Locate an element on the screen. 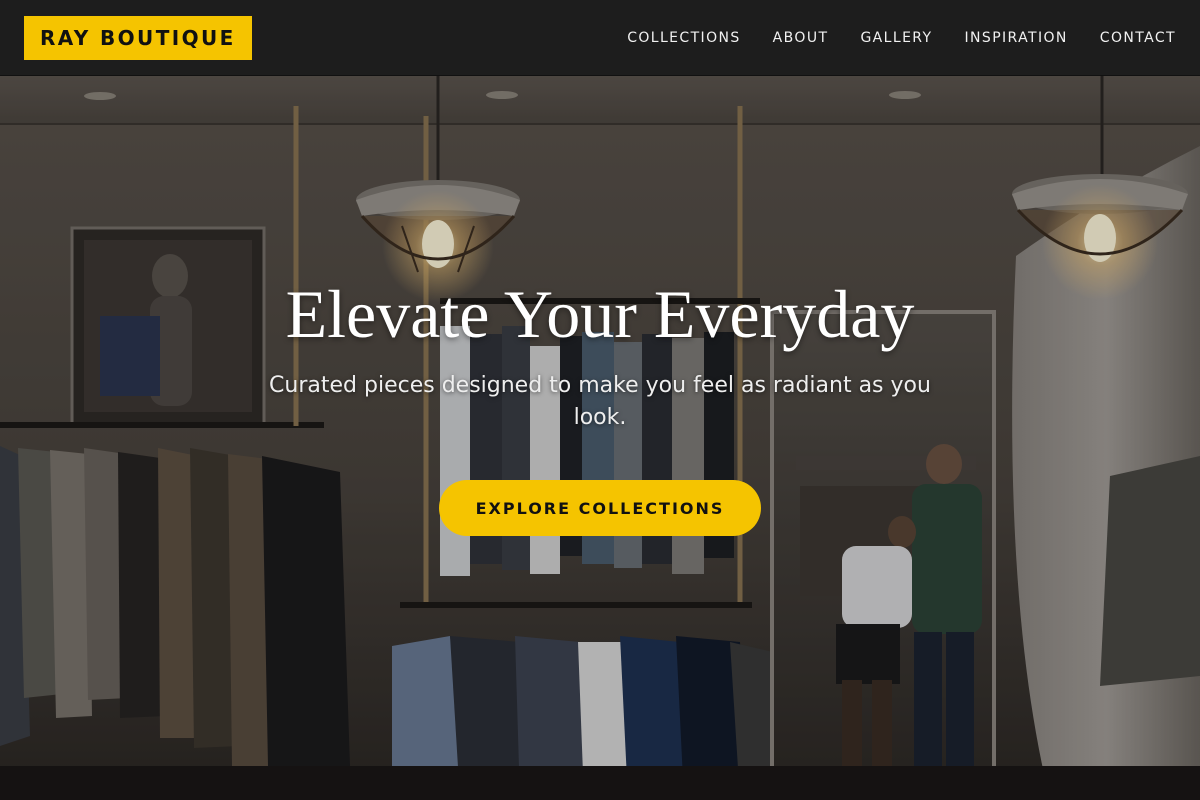 The image size is (1200, 800). nav-link-contact: CONTACT is located at coordinates (1138, 38).